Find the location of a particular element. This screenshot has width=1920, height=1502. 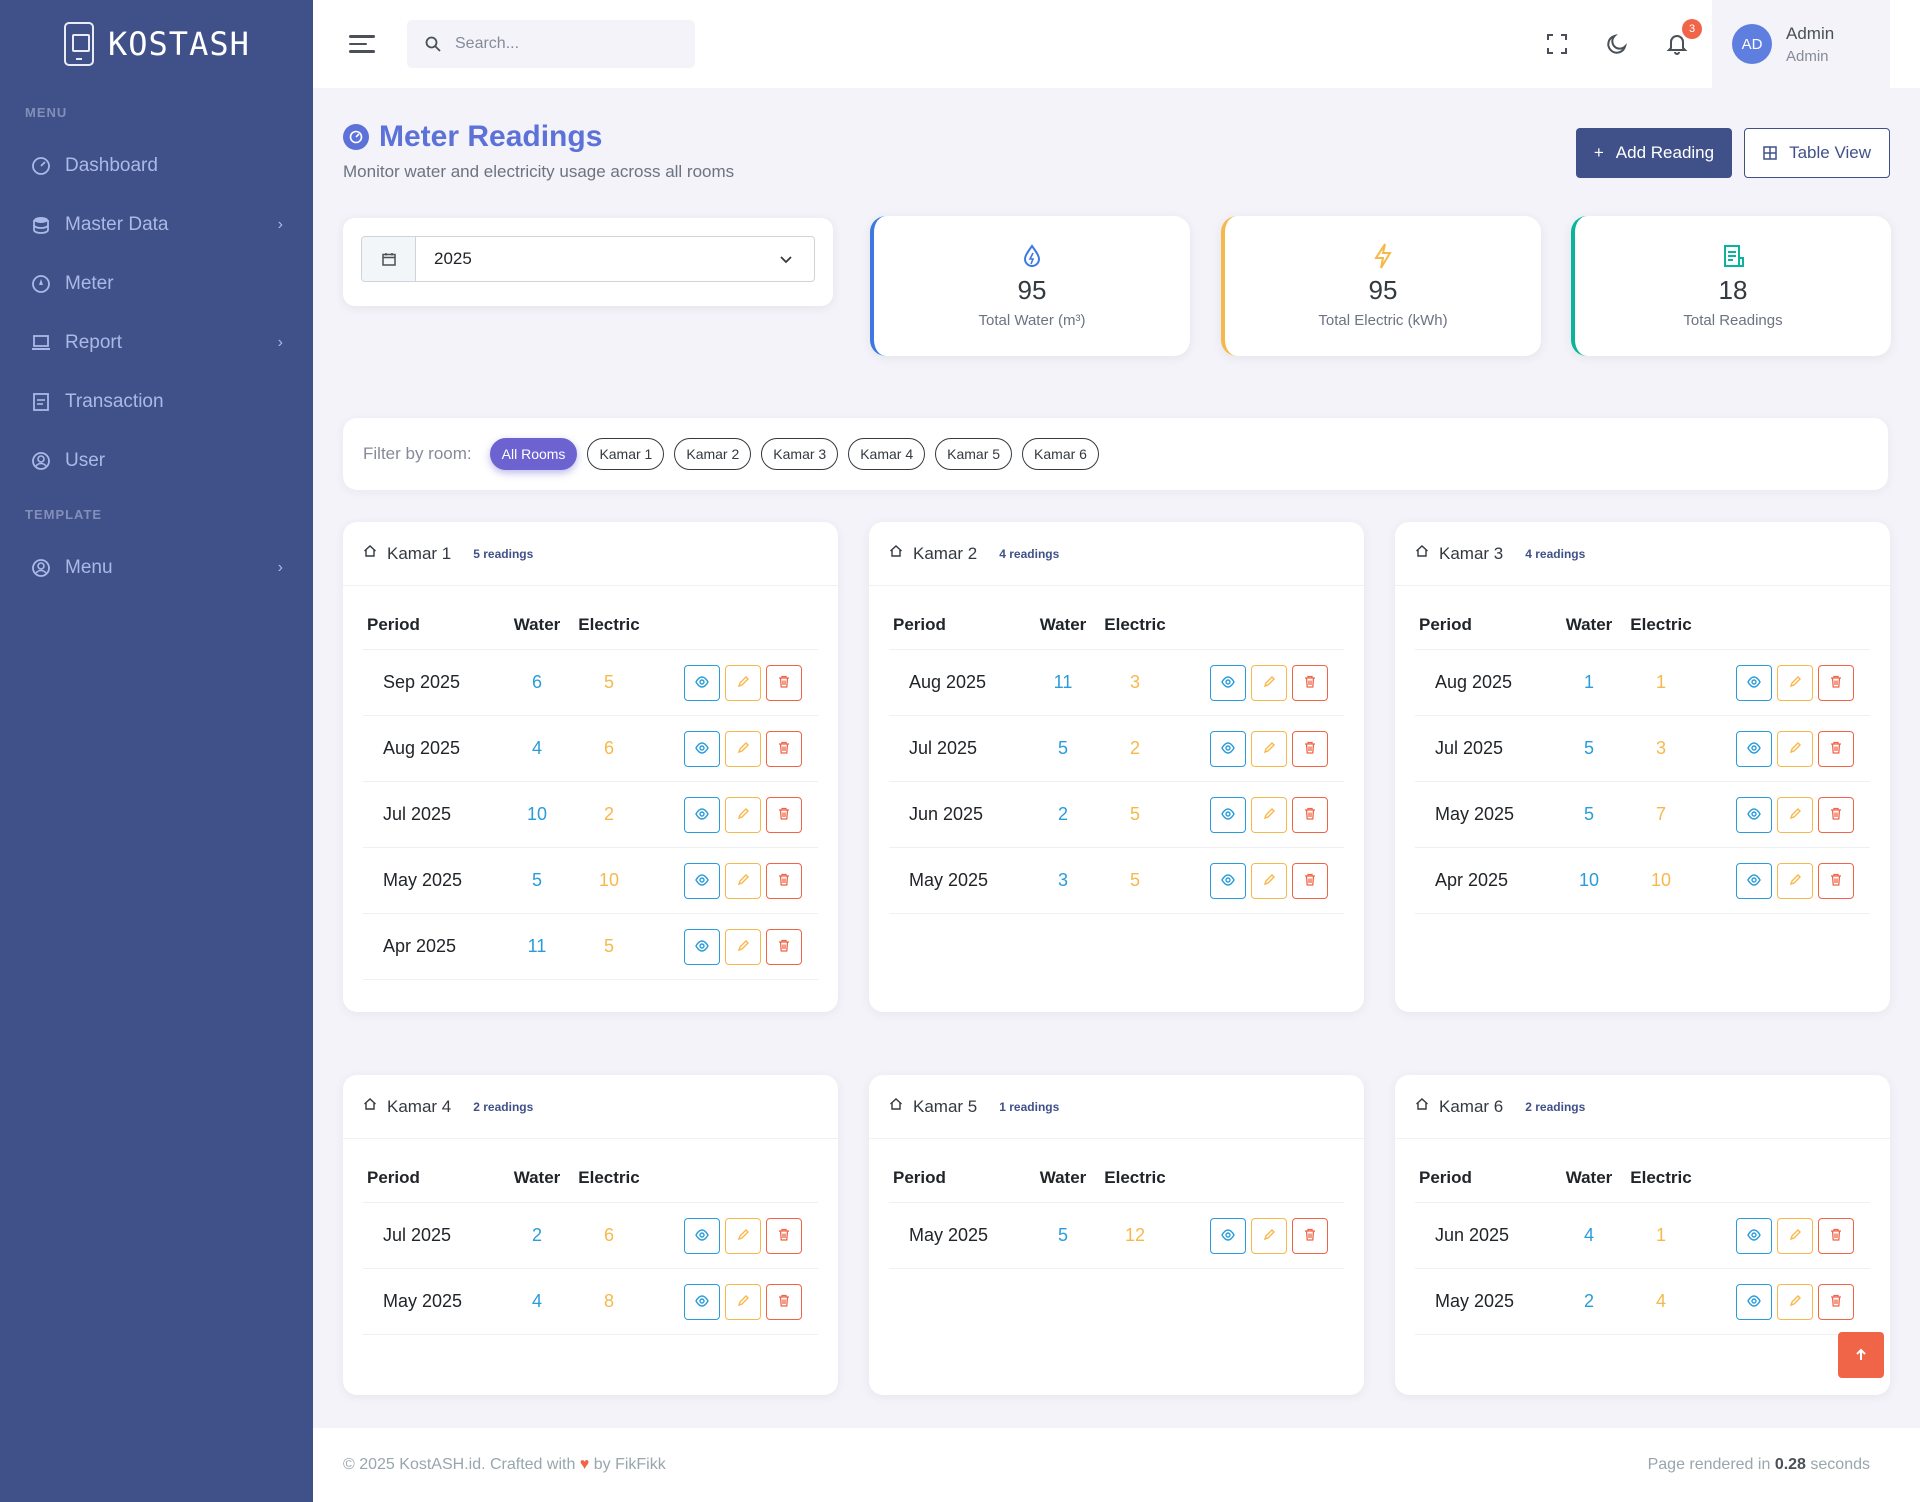

sidebar-item-user: User is located at coordinates (156, 460).